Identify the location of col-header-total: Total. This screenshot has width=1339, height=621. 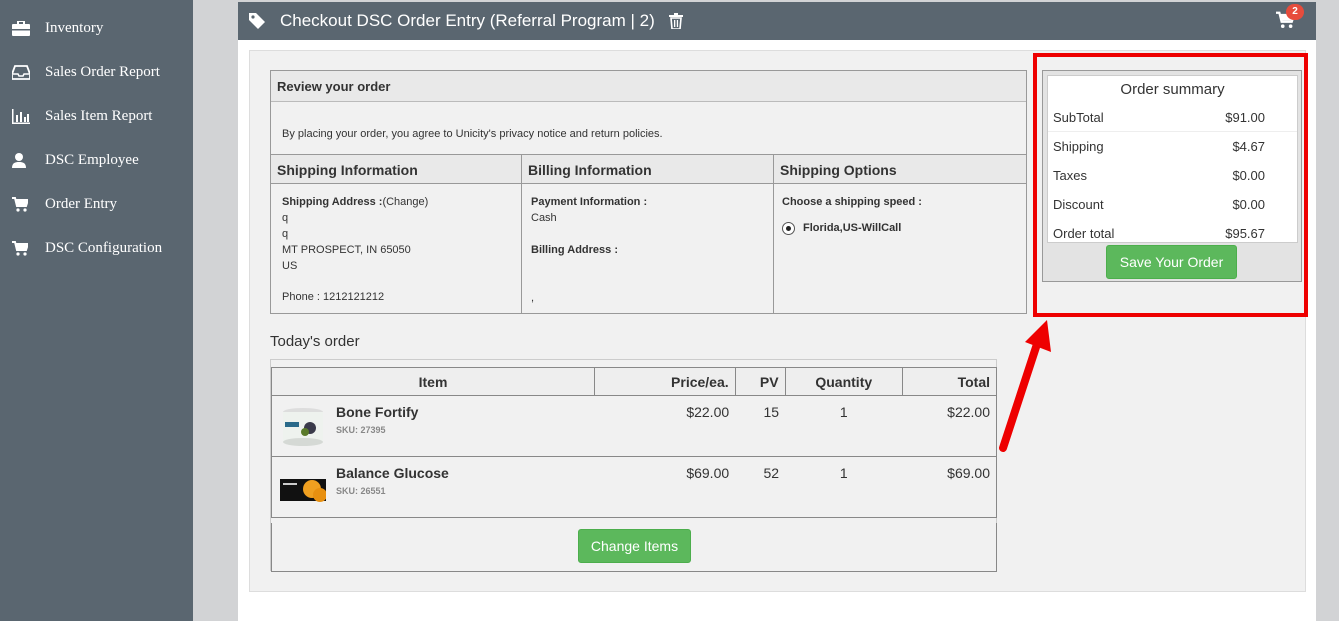
(949, 381).